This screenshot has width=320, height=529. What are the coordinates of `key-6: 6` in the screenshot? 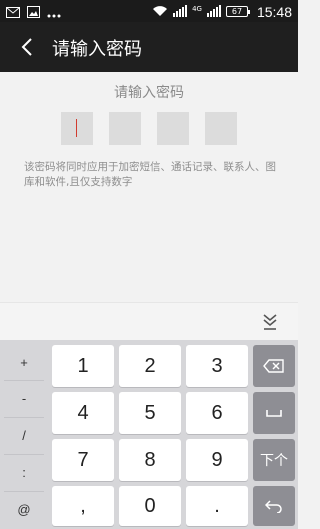 It's located at (217, 413).